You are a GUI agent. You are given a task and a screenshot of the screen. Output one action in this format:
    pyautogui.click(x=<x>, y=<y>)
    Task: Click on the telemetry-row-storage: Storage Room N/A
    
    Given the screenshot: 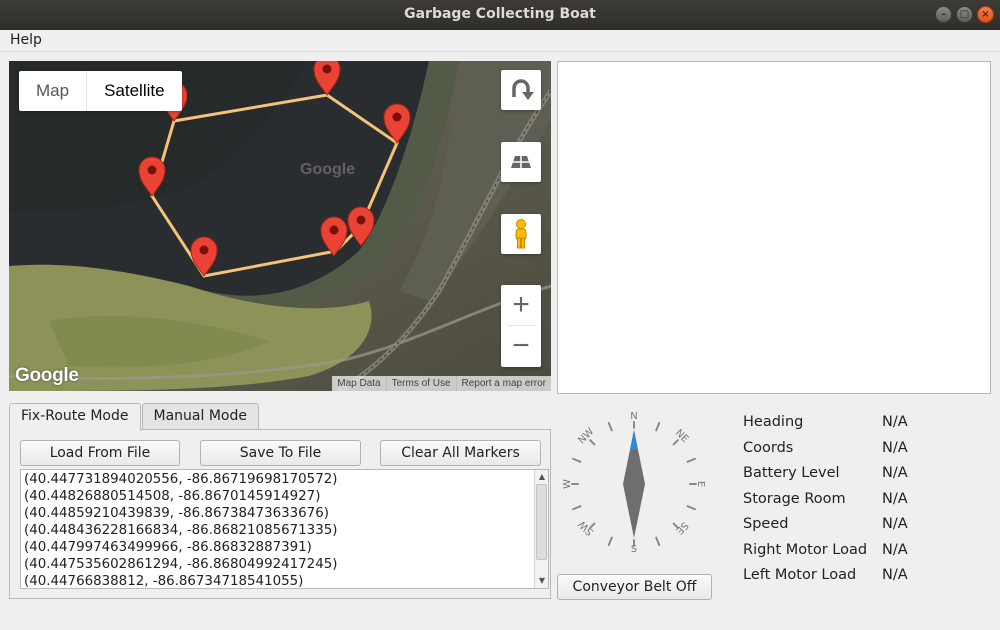 What is the action you would take?
    pyautogui.click(x=868, y=504)
    